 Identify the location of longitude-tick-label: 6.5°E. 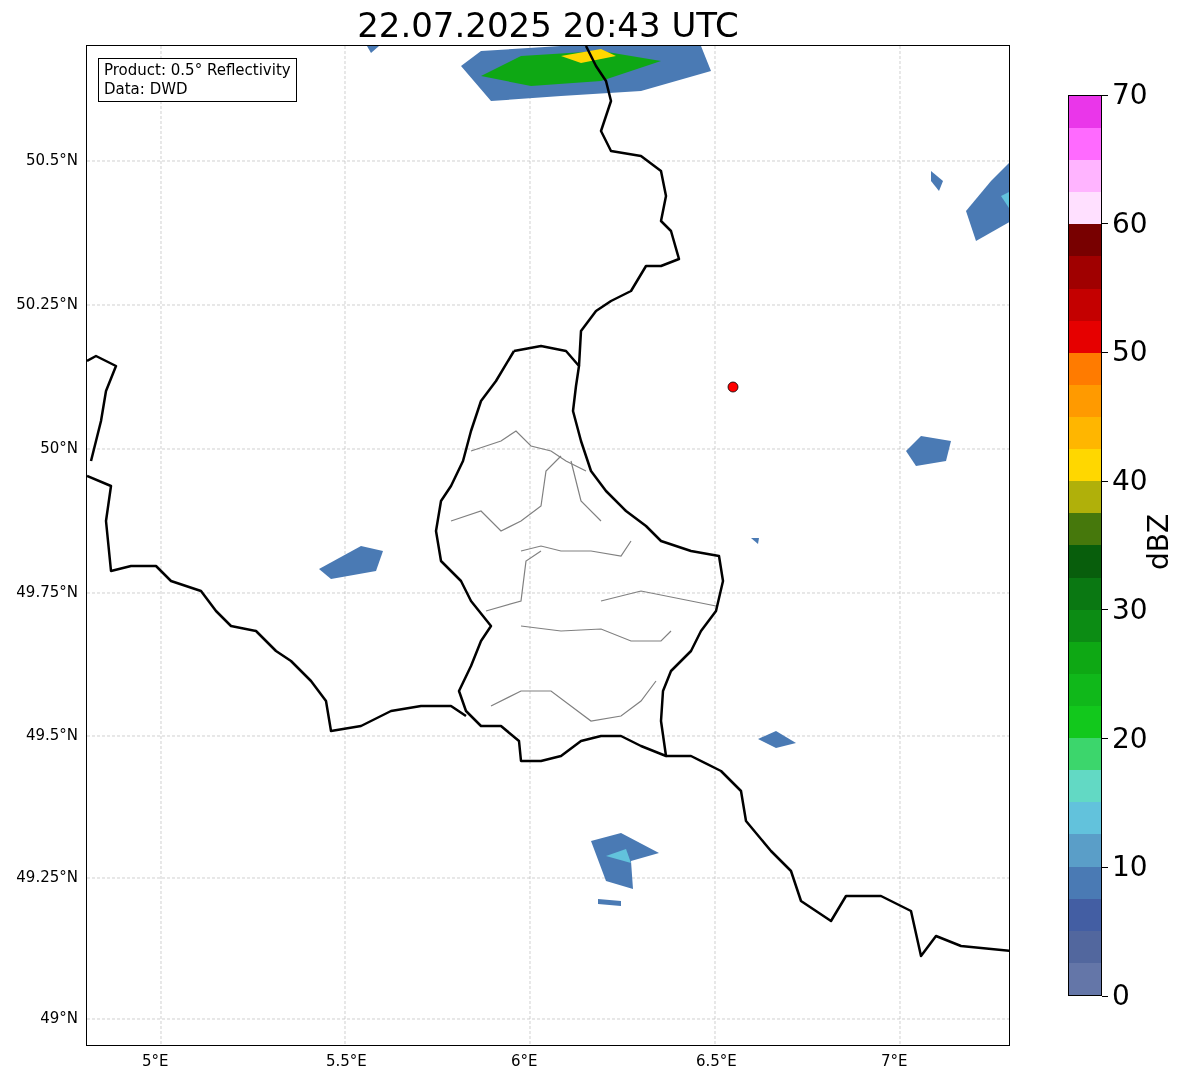
(716, 1061).